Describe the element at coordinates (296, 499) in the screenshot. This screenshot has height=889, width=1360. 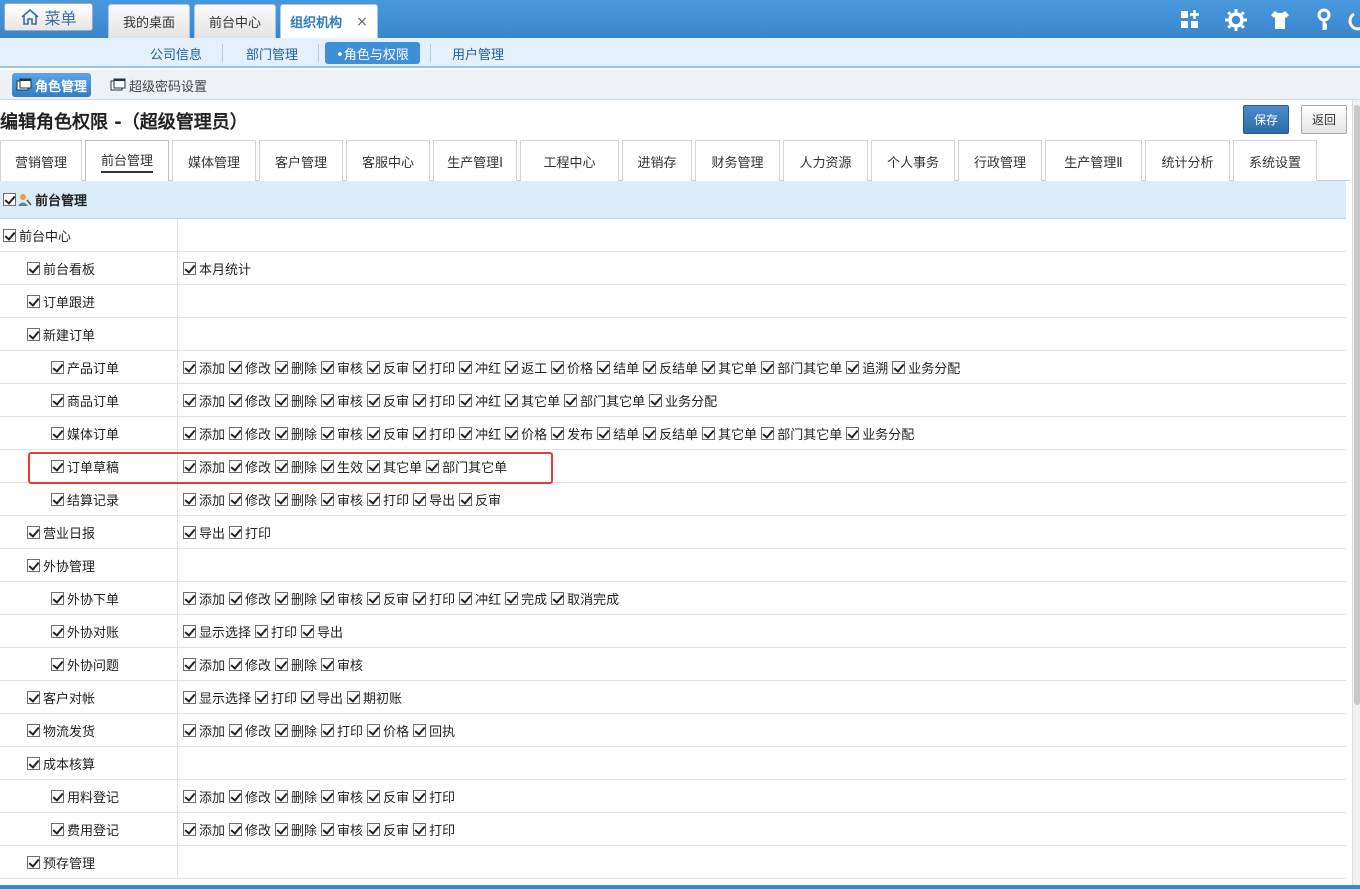
I see `permission-option: 删除` at that location.